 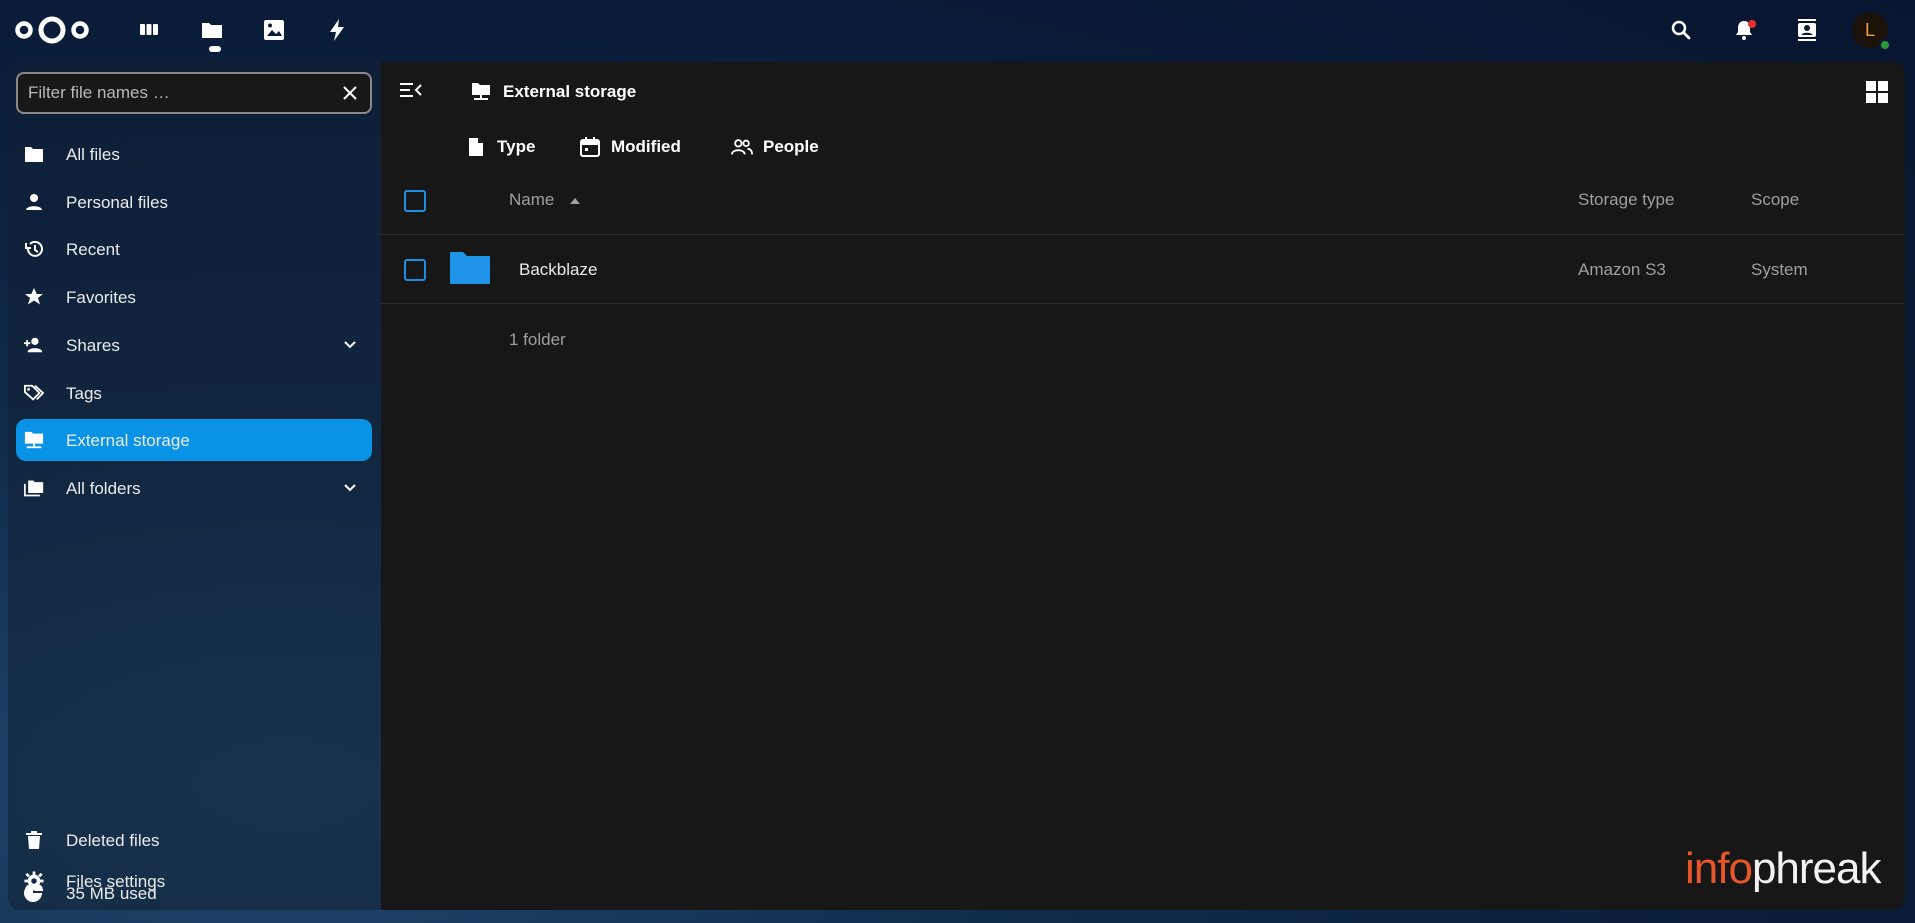 I want to click on filter-people-button: People, so click(x=775, y=147).